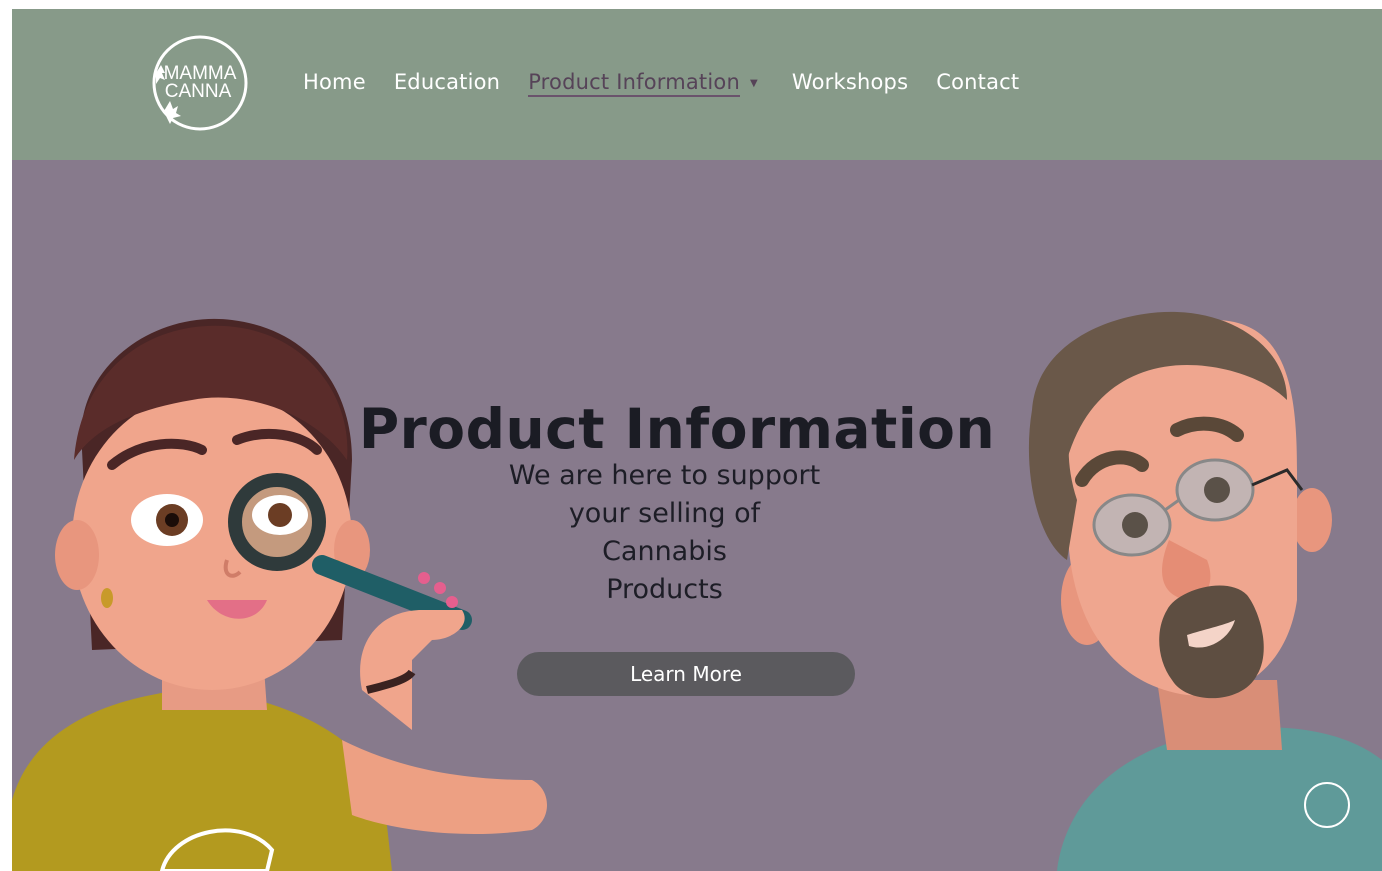 Image resolution: width=1382 pixels, height=871 pixels. Describe the element at coordinates (677, 428) in the screenshot. I see `hero-title: Product Information` at that location.